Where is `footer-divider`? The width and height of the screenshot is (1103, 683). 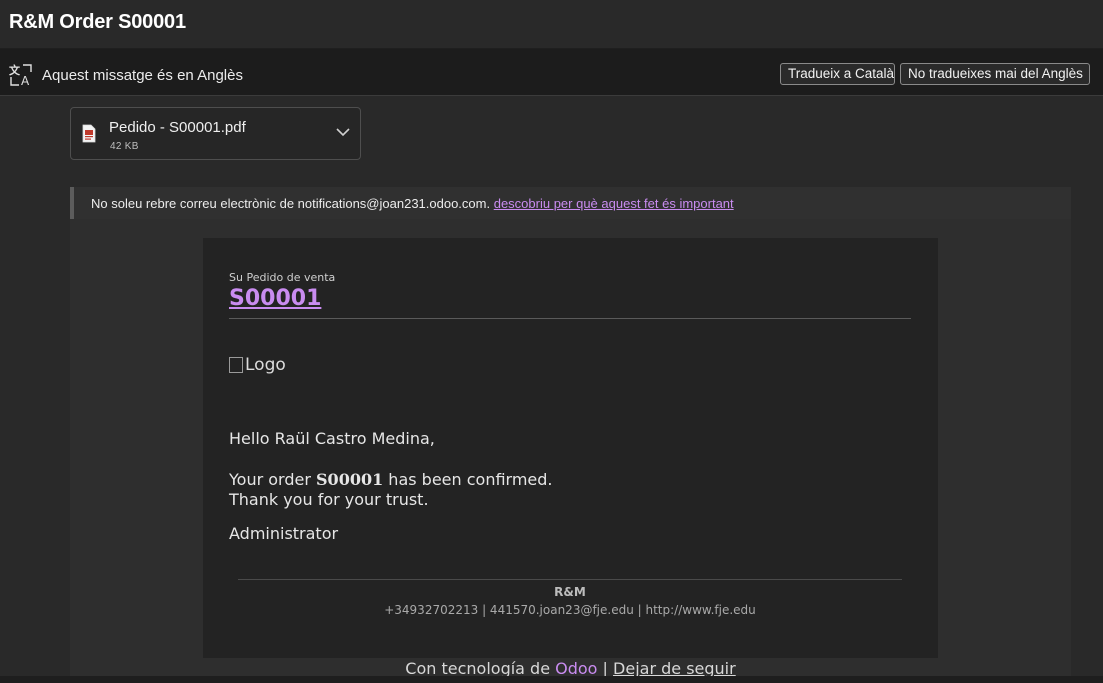 footer-divider is located at coordinates (570, 579).